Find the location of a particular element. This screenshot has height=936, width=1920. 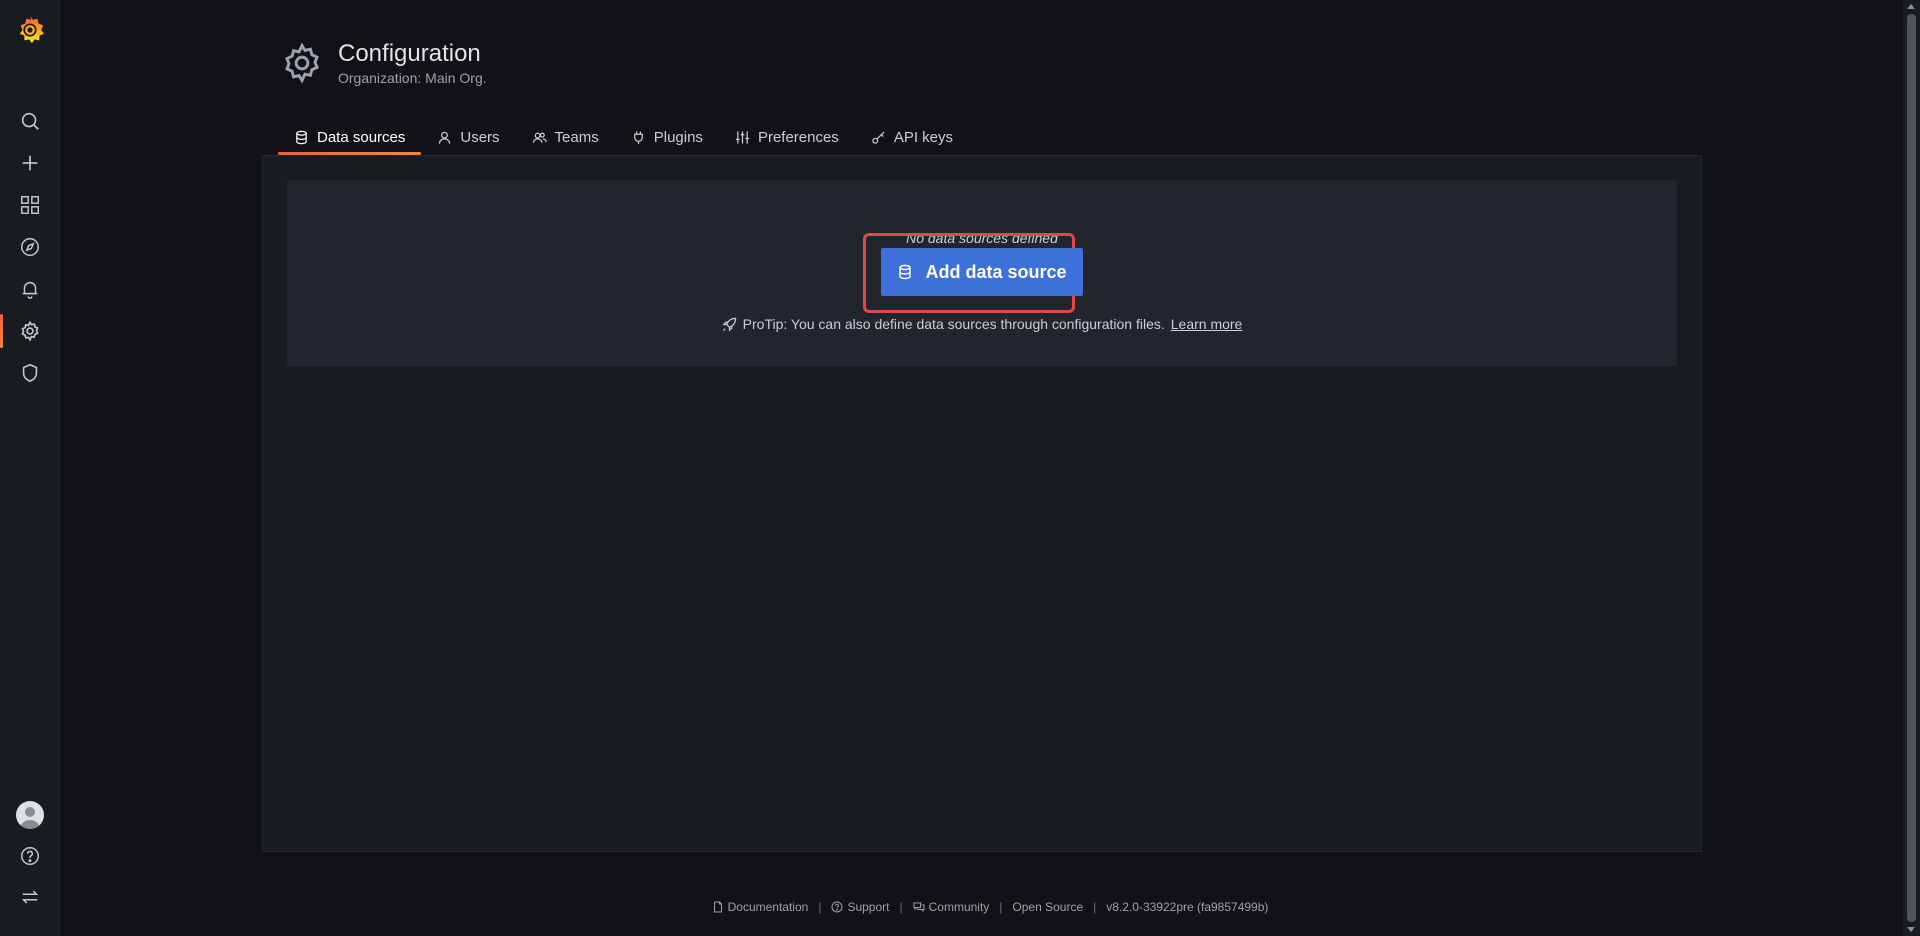

shield-icon is located at coordinates (30, 373).